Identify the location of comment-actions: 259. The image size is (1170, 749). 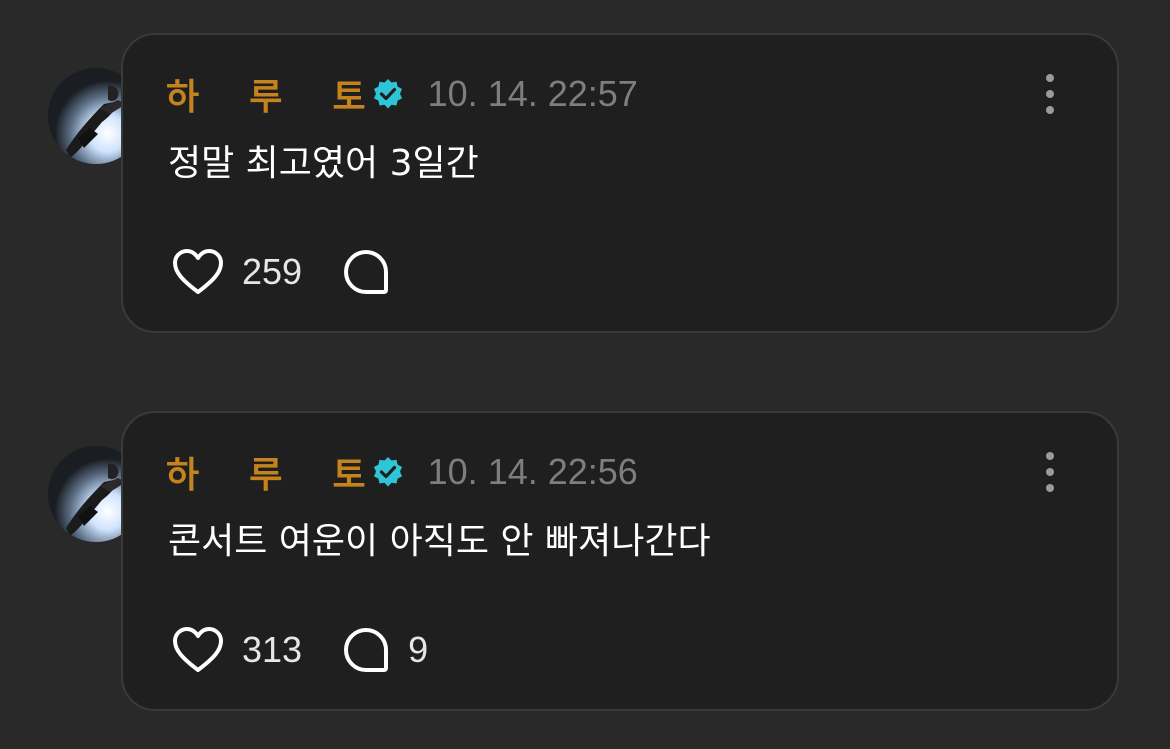
(290, 272).